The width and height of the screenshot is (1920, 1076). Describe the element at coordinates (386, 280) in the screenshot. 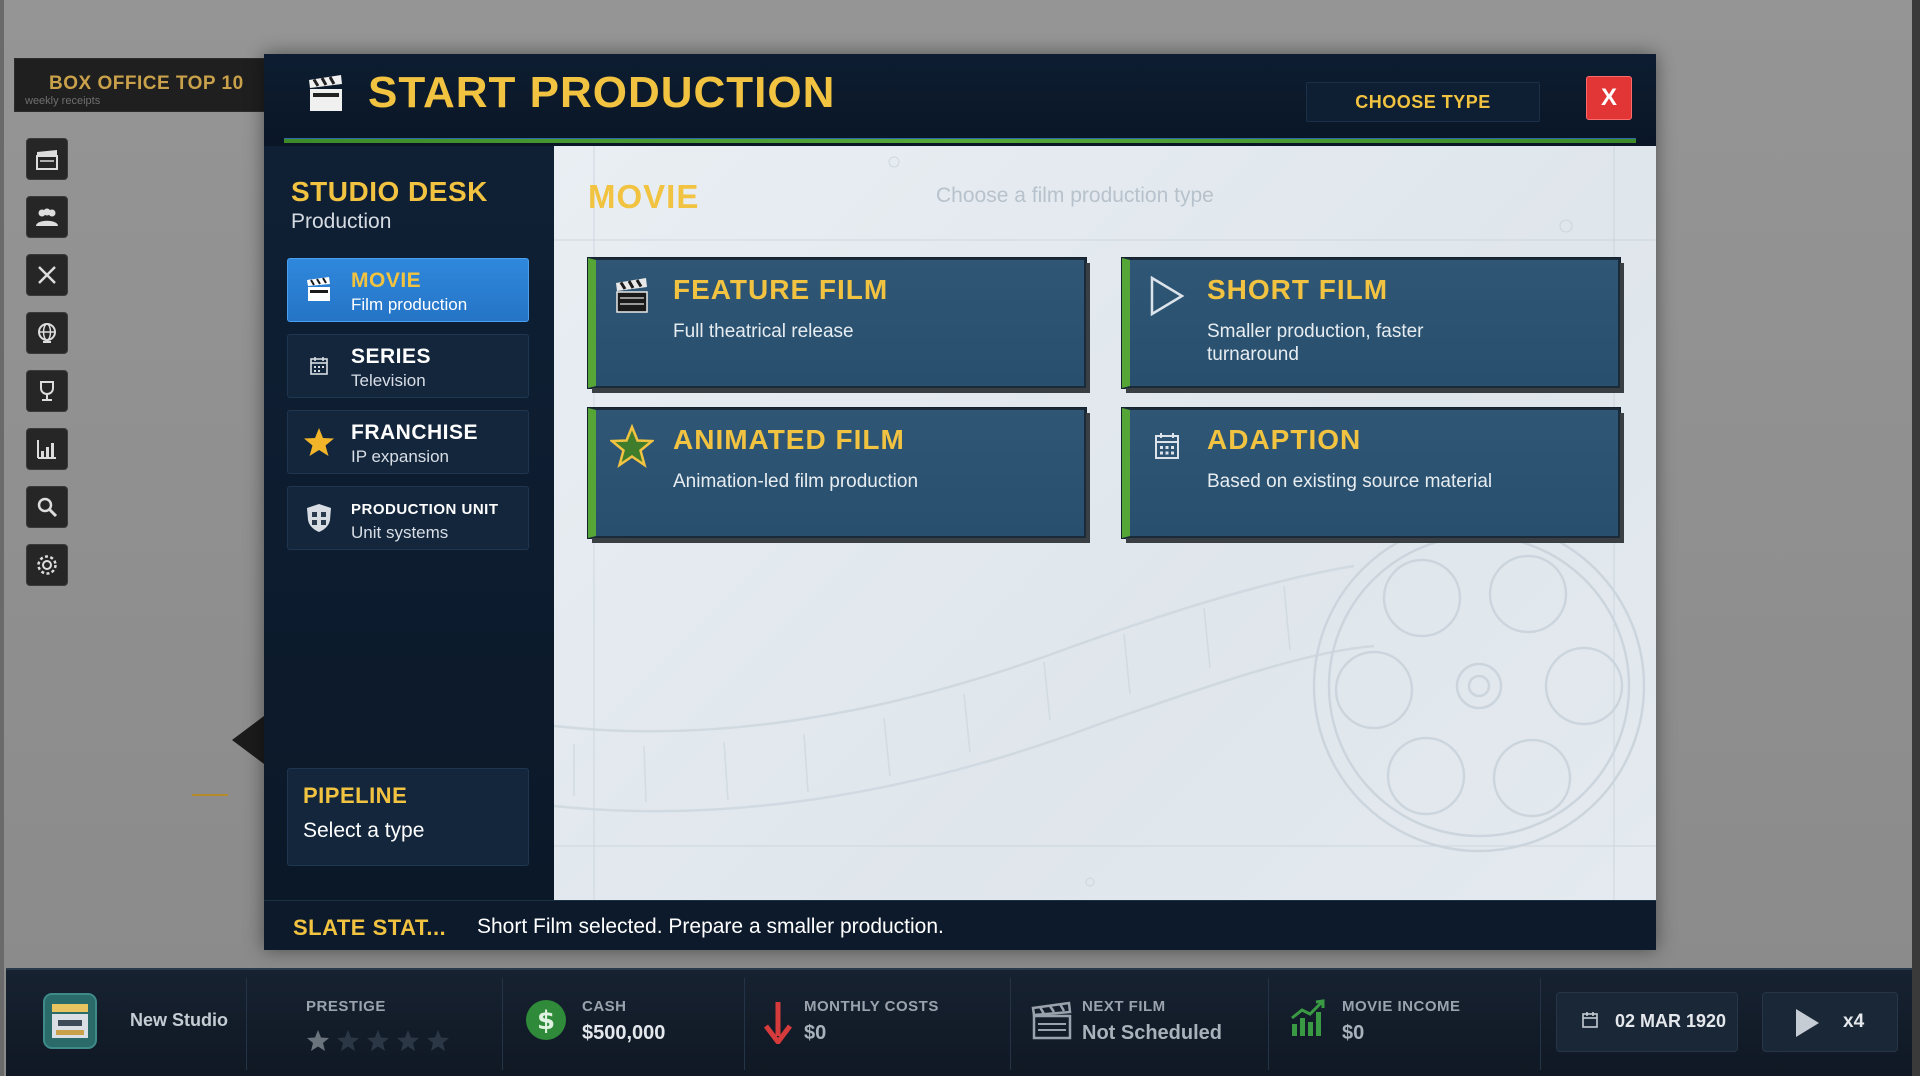

I see `sidebar-item-label: MOVIE` at that location.